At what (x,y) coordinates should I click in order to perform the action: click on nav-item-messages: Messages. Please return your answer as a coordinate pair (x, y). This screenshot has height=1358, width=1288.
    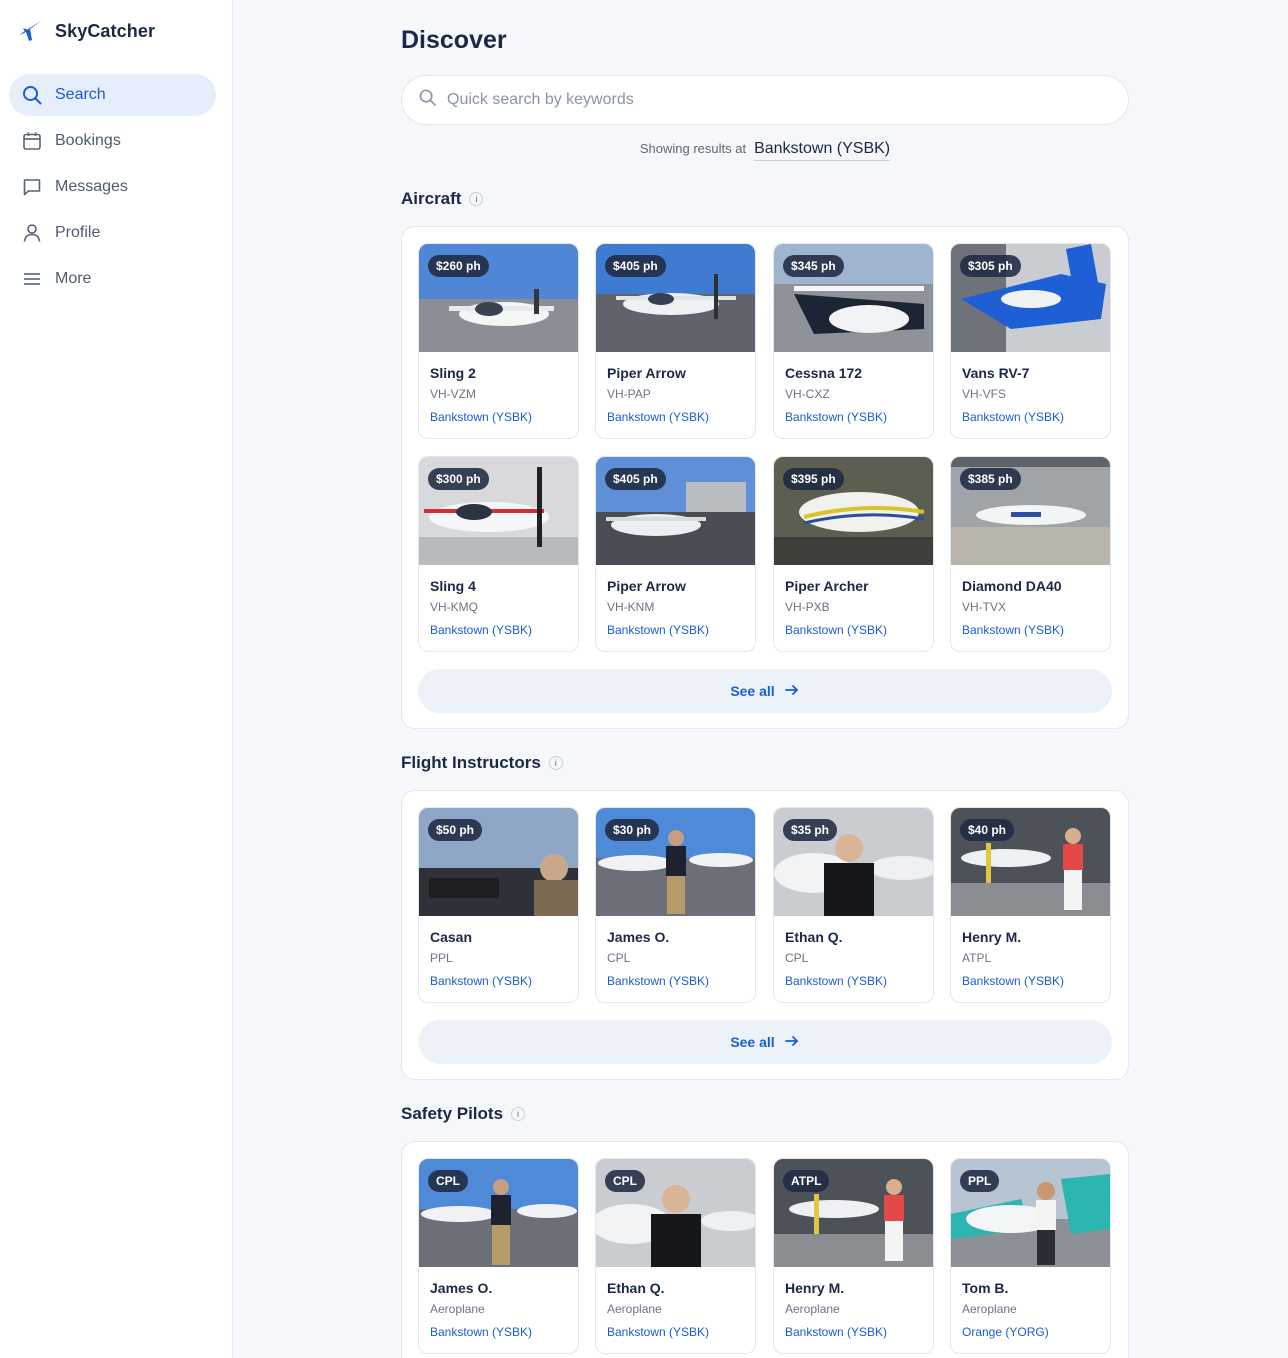
    Looking at the image, I should click on (112, 187).